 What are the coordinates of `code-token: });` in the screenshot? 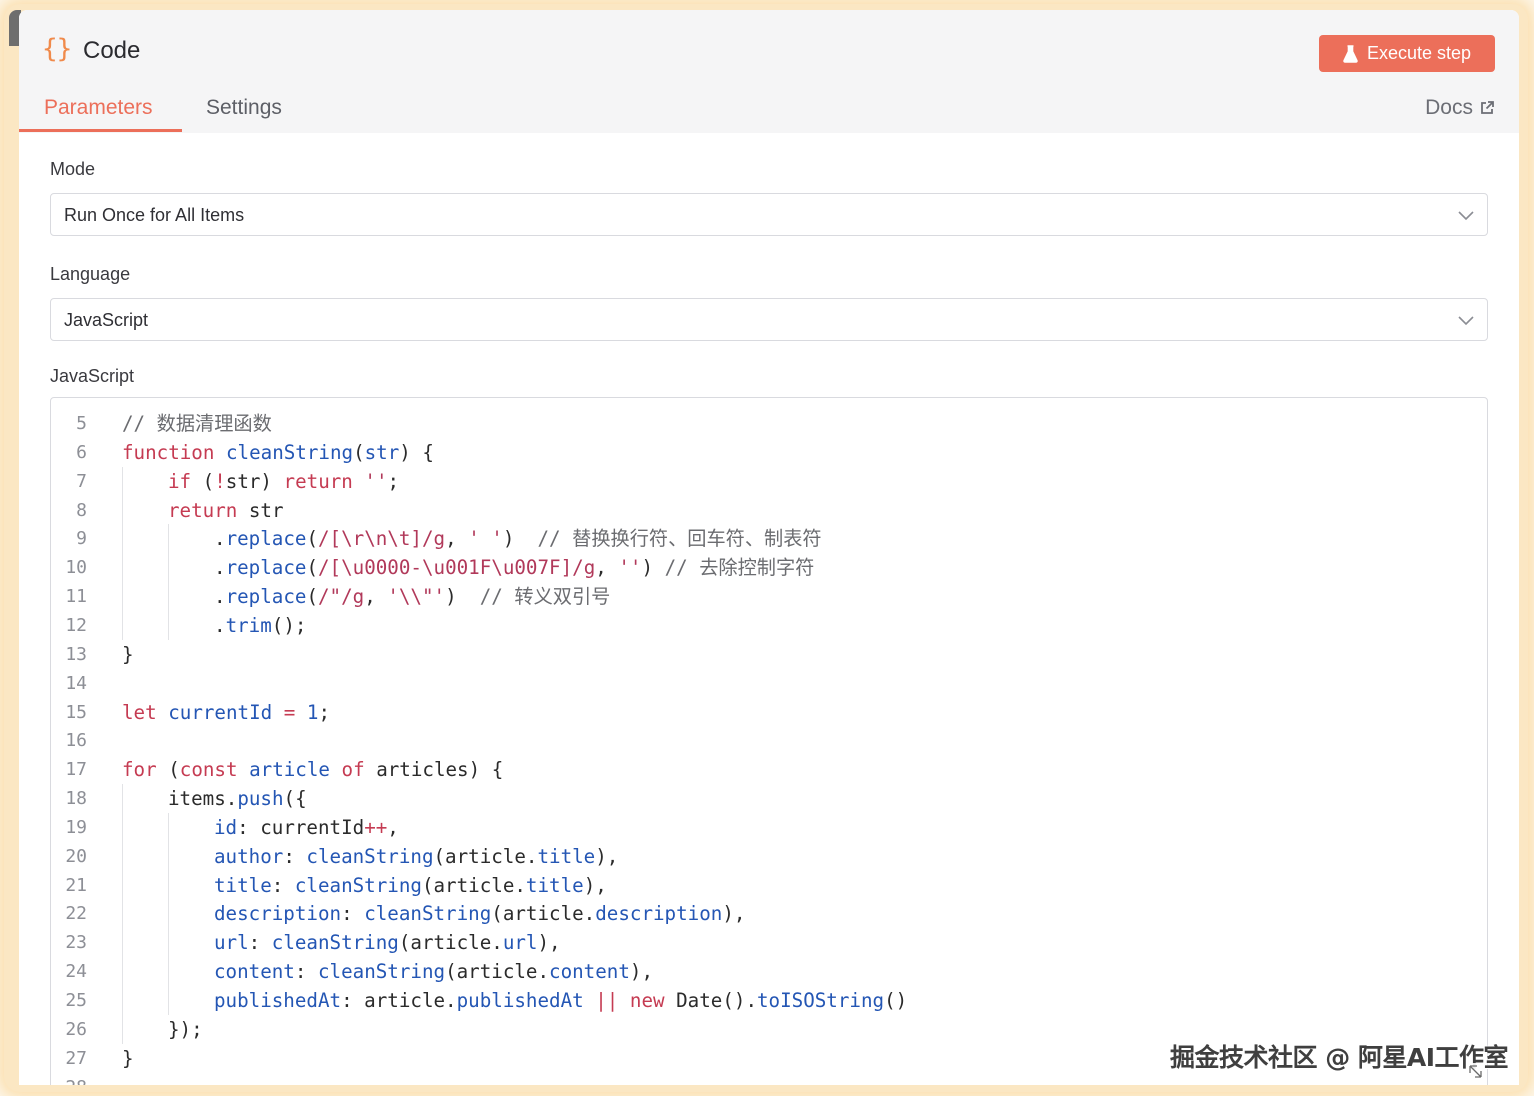 It's located at (185, 1029).